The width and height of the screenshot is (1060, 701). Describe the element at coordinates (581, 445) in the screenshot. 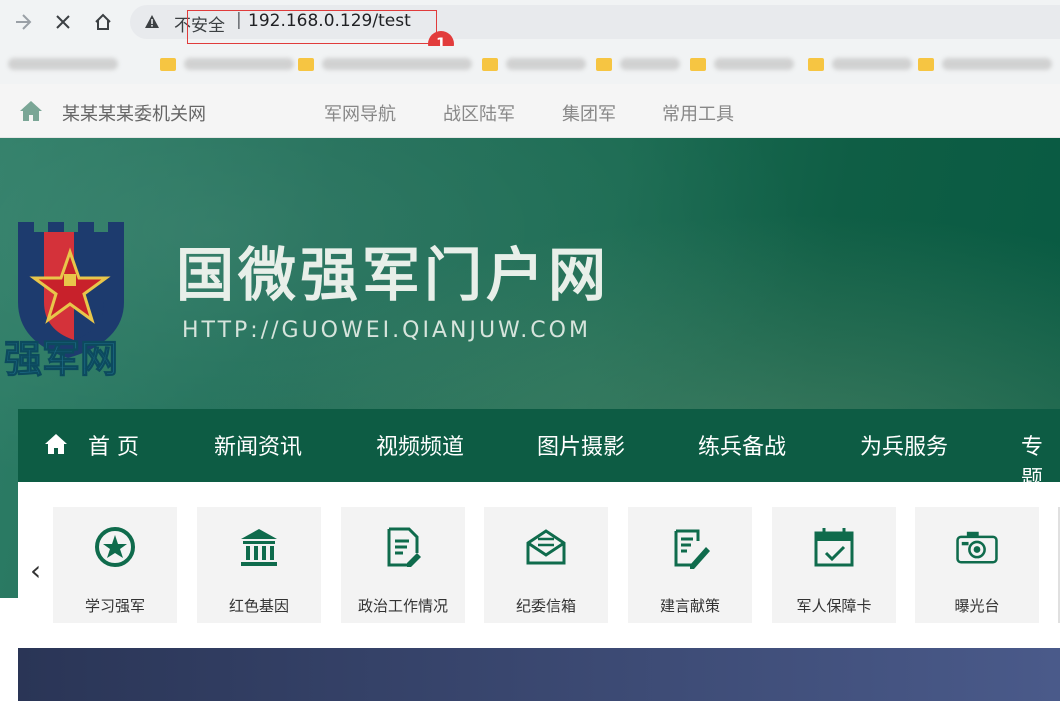

I see `nav-photo: 图片摄影` at that location.